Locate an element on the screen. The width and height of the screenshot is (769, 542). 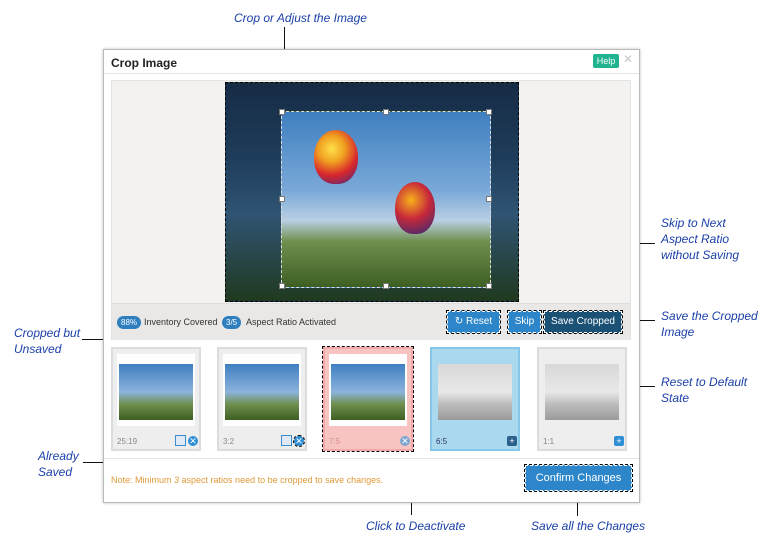
confirm-changes-button: Confirm Changes is located at coordinates (578, 478).